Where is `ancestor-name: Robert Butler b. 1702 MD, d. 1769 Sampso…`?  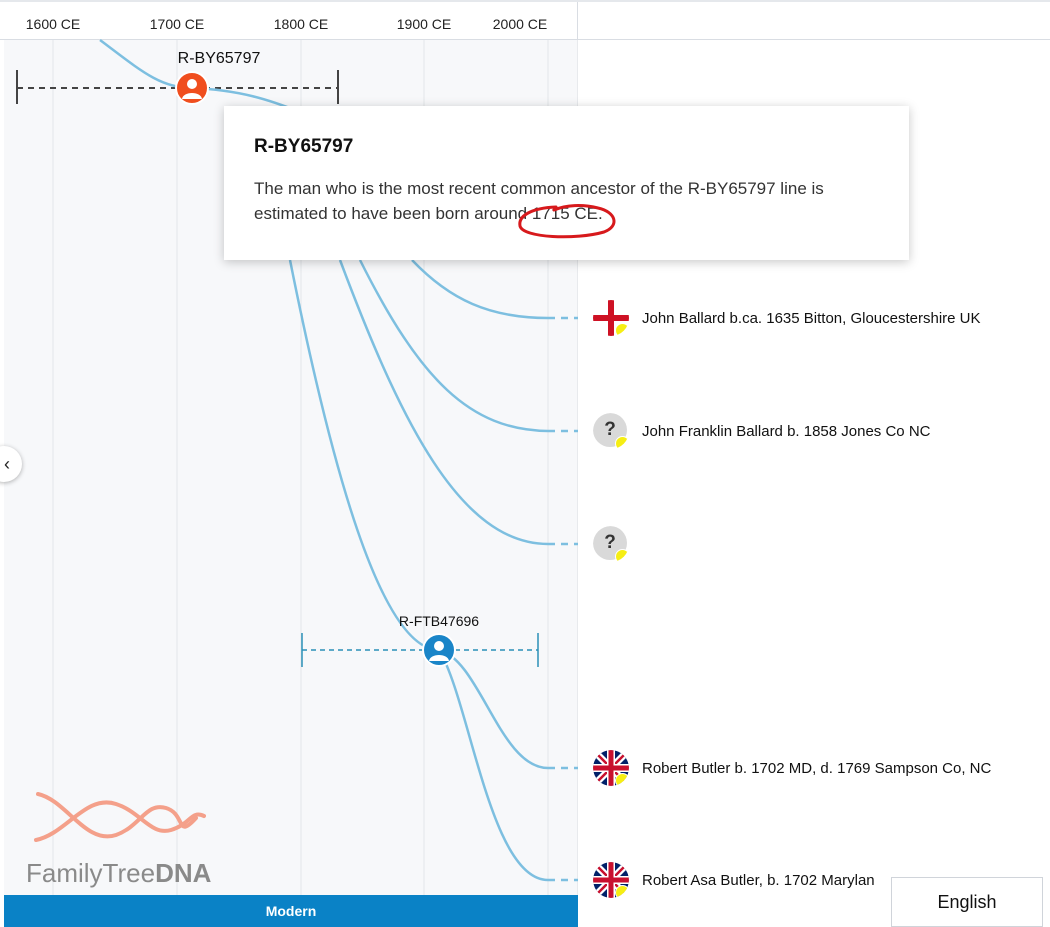 ancestor-name: Robert Butler b. 1702 MD, d. 1769 Sampso… is located at coordinates (817, 768).